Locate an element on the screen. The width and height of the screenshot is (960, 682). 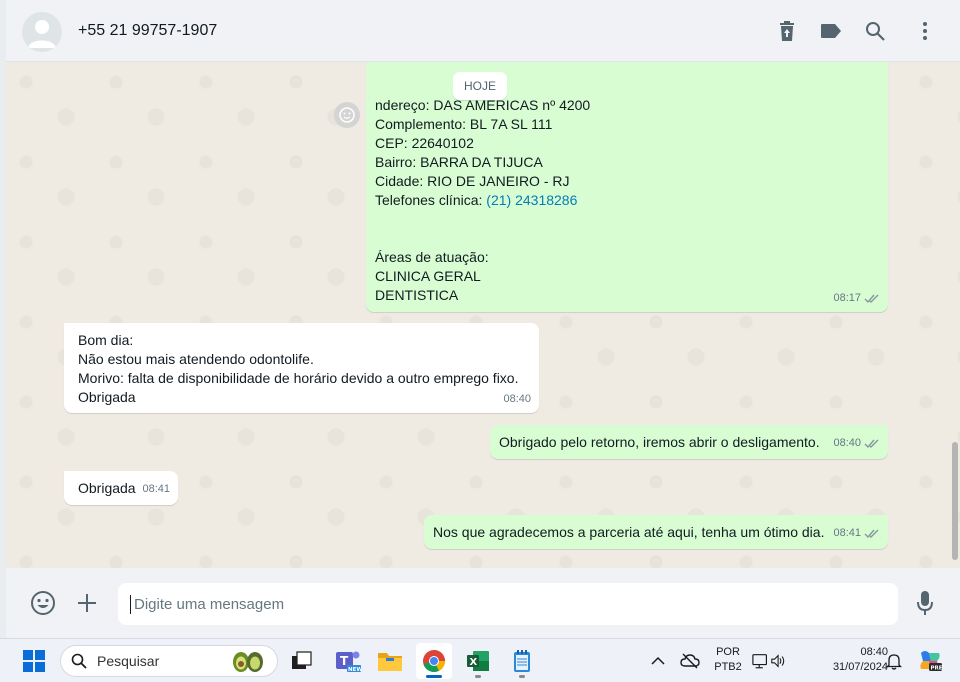
svg-text: NEW is located at coordinates (354, 670).